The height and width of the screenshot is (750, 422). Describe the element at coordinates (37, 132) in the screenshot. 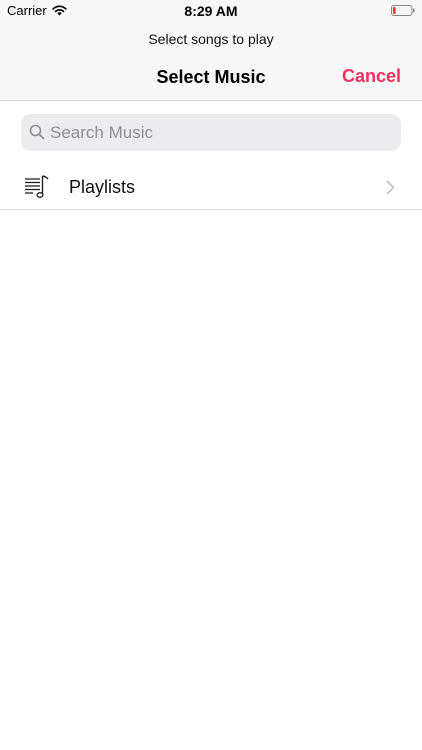

I see `search-icon` at that location.